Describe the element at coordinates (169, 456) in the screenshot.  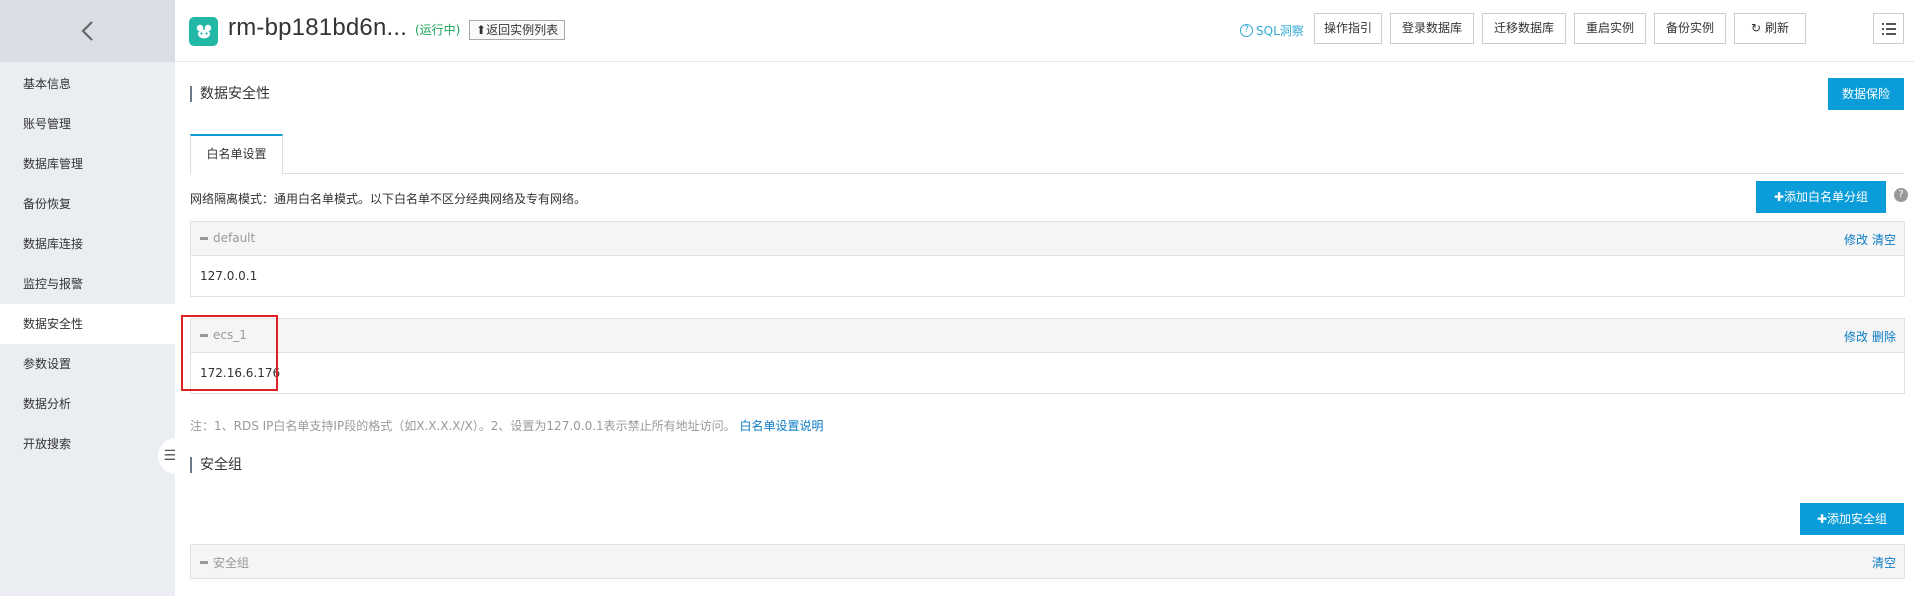
I see `collapse-menu-icon: ☰` at that location.